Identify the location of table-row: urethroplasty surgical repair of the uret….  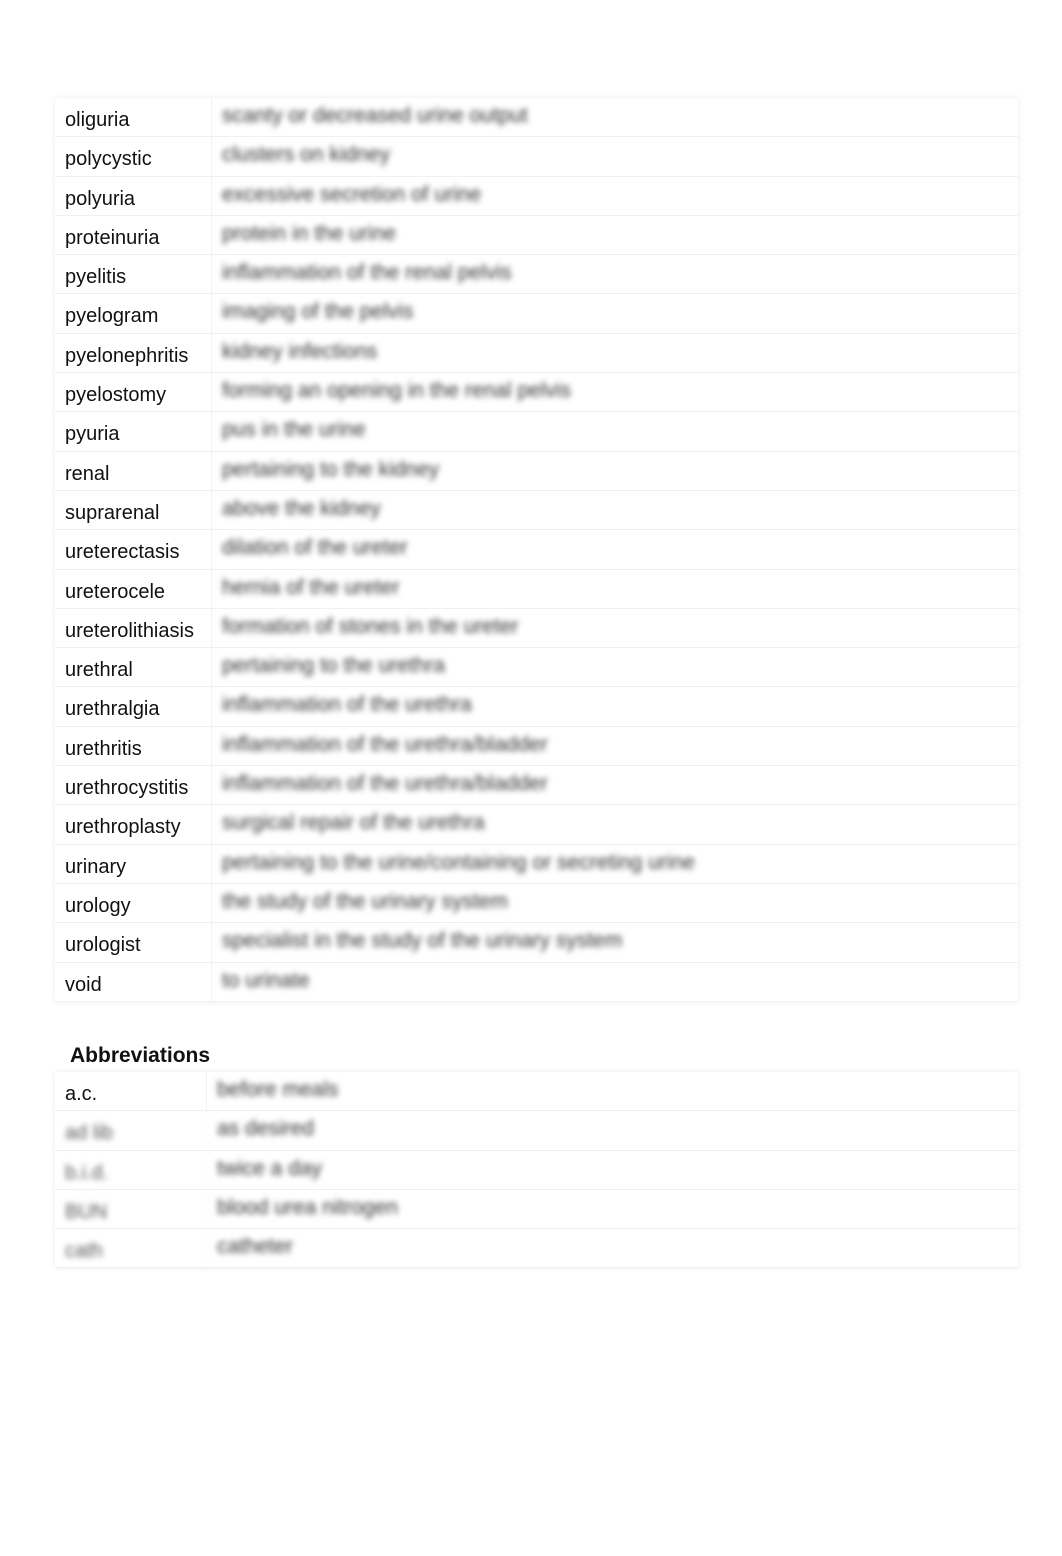
(536, 825).